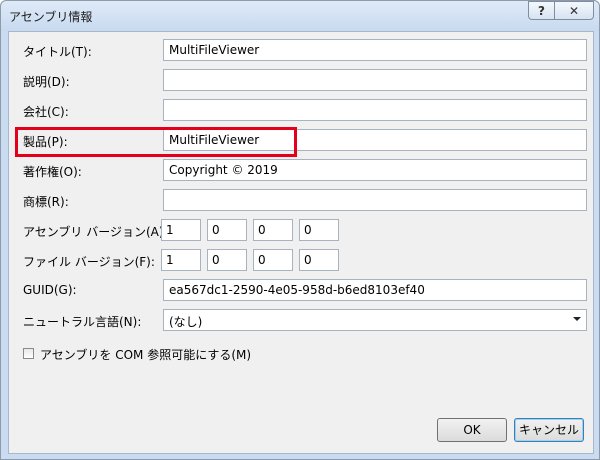  I want to click on help-icon: ?, so click(541, 11).